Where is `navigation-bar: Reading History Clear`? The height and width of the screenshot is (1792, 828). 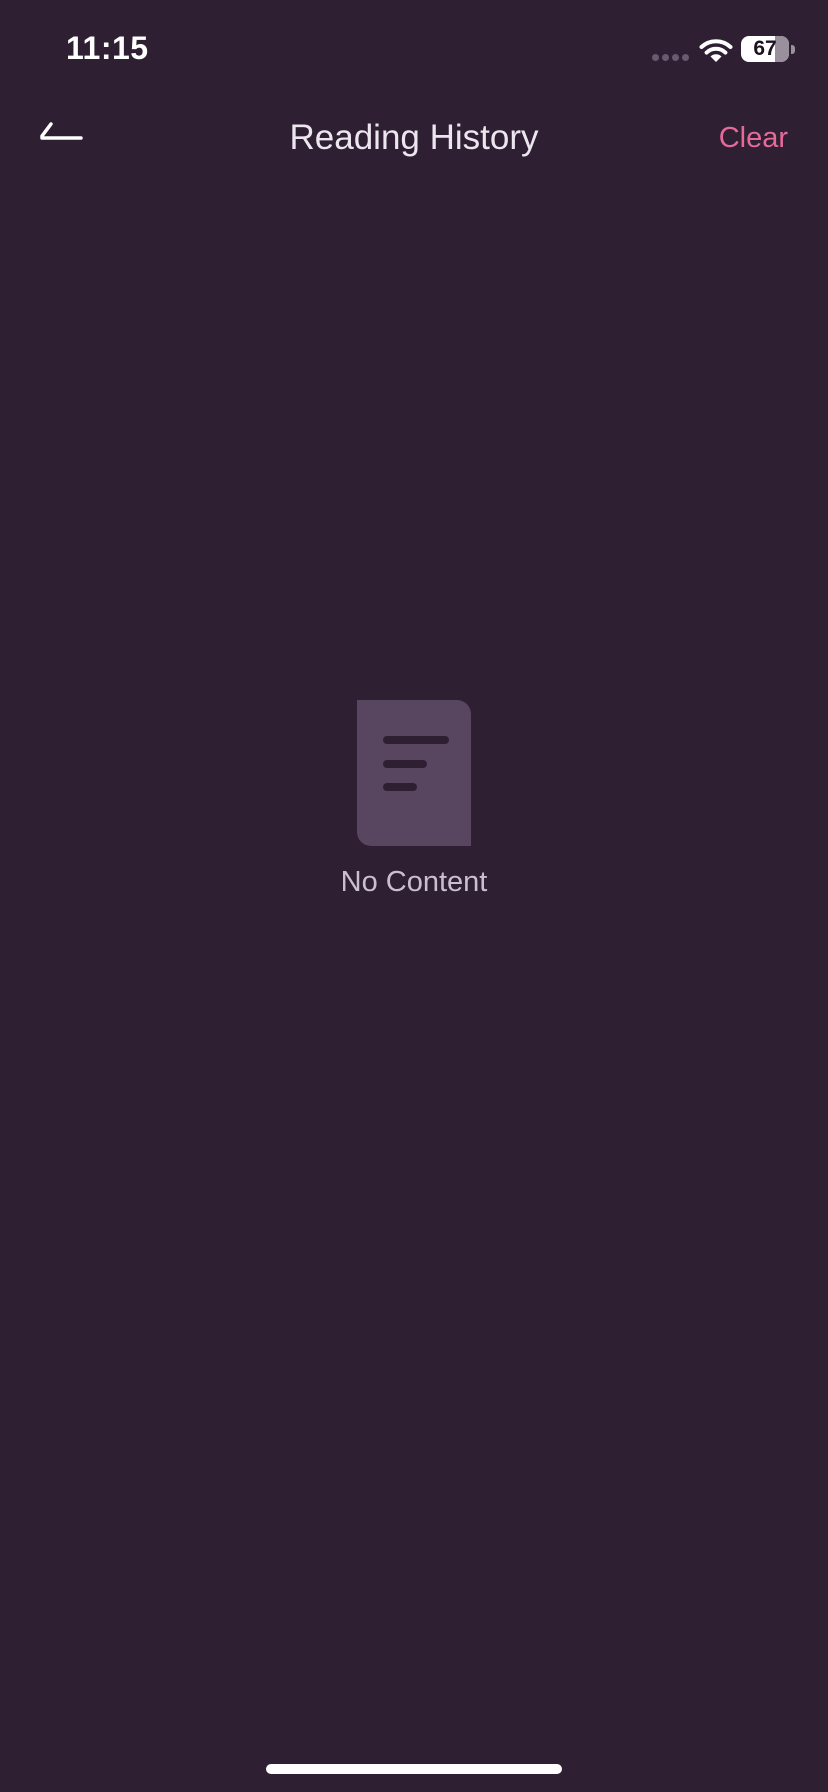
navigation-bar: Reading History Clear is located at coordinates (414, 140).